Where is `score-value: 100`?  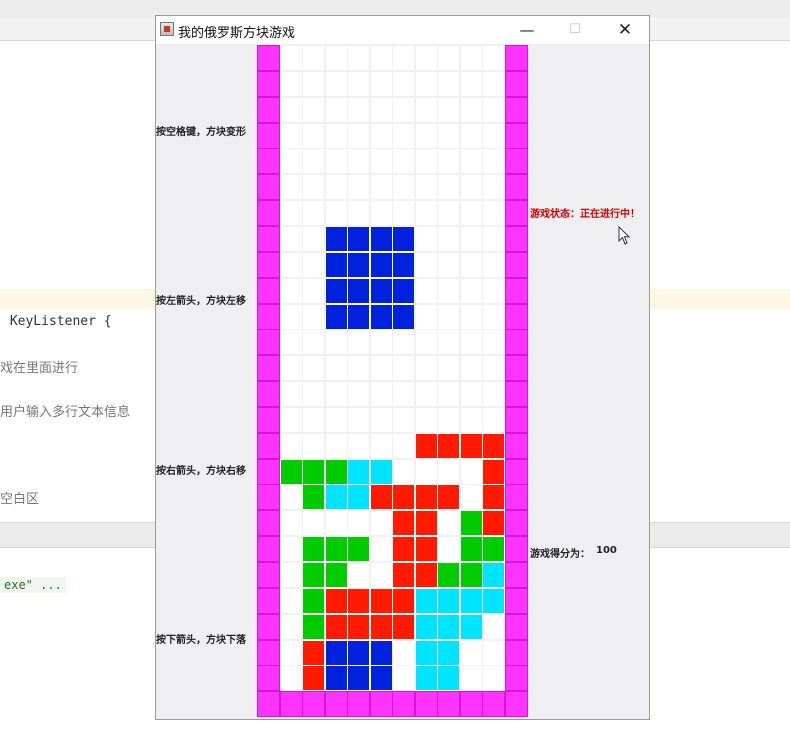 score-value: 100 is located at coordinates (606, 550).